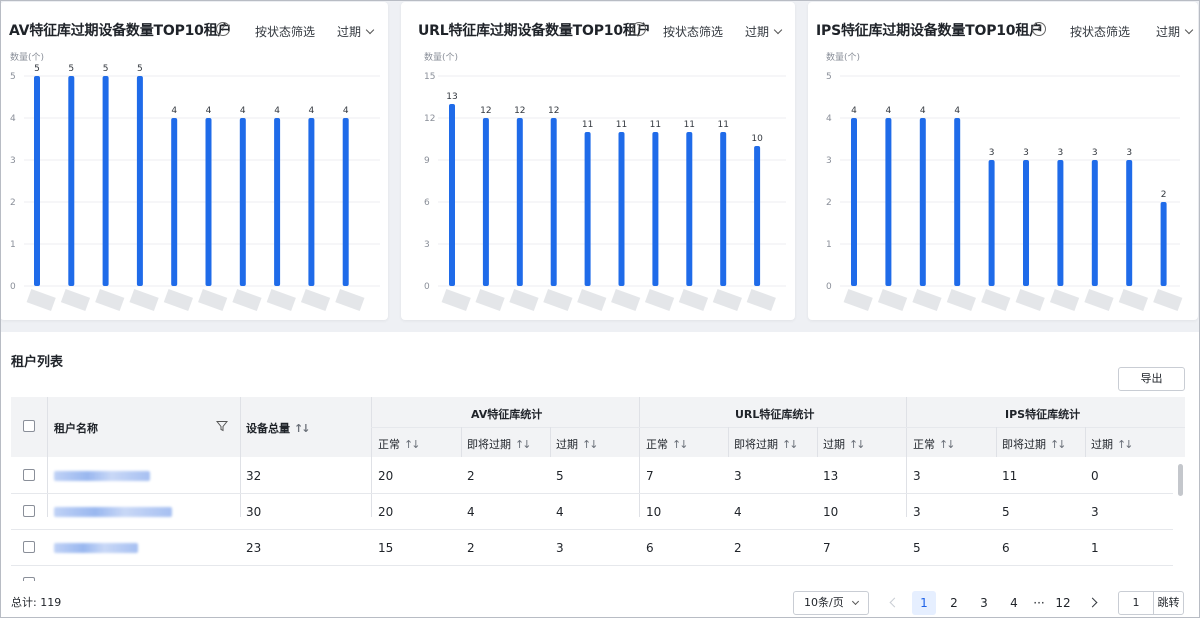 This screenshot has width=1200, height=618. What do you see at coordinates (689, 125) in the screenshot?
I see `bar-value-label: 11` at bounding box center [689, 125].